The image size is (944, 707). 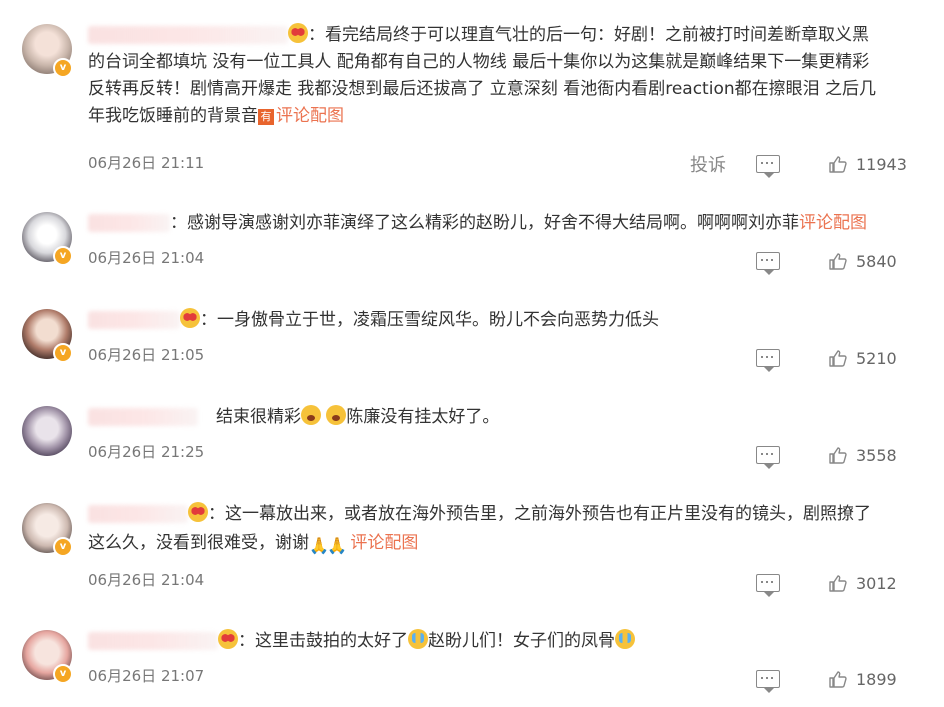 I want to click on comment-time: 06月26日 21:11, so click(x=146, y=163).